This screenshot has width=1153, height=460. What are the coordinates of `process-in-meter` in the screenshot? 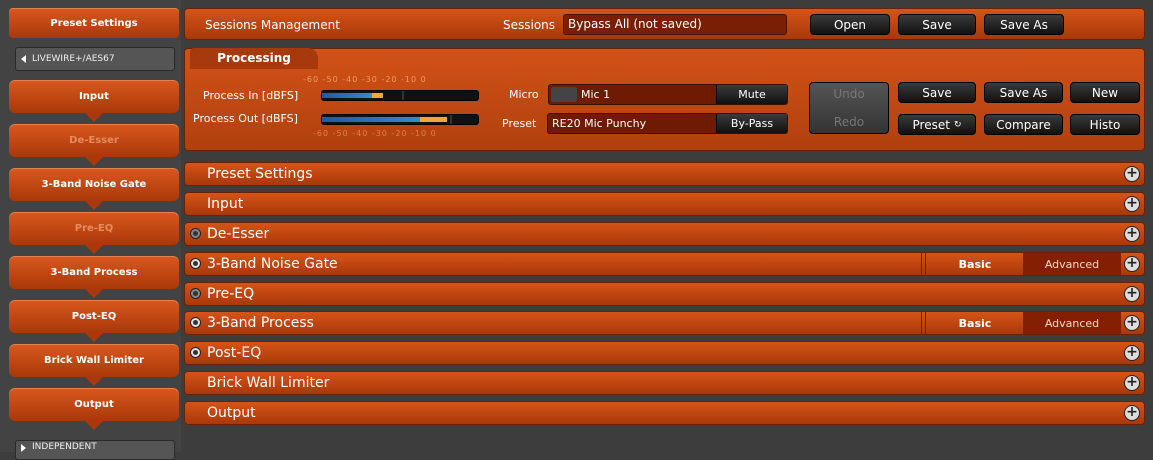 It's located at (400, 95).